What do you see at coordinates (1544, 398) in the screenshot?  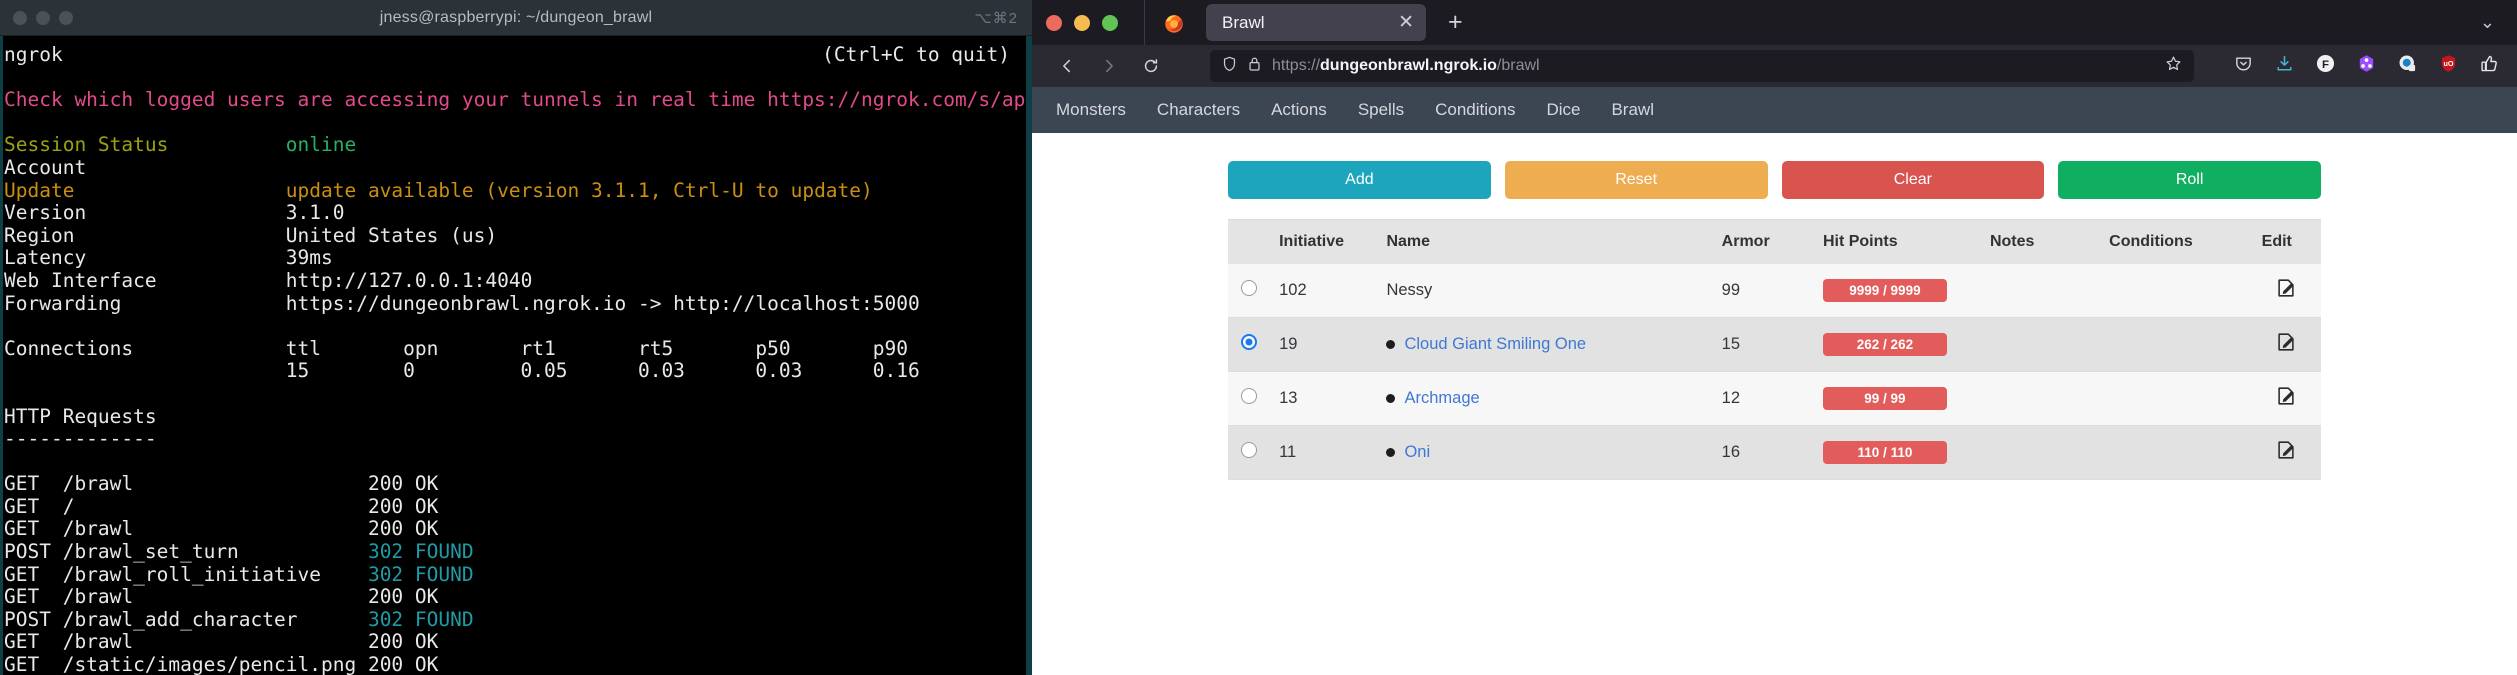 I see `name-cell: Archmage` at bounding box center [1544, 398].